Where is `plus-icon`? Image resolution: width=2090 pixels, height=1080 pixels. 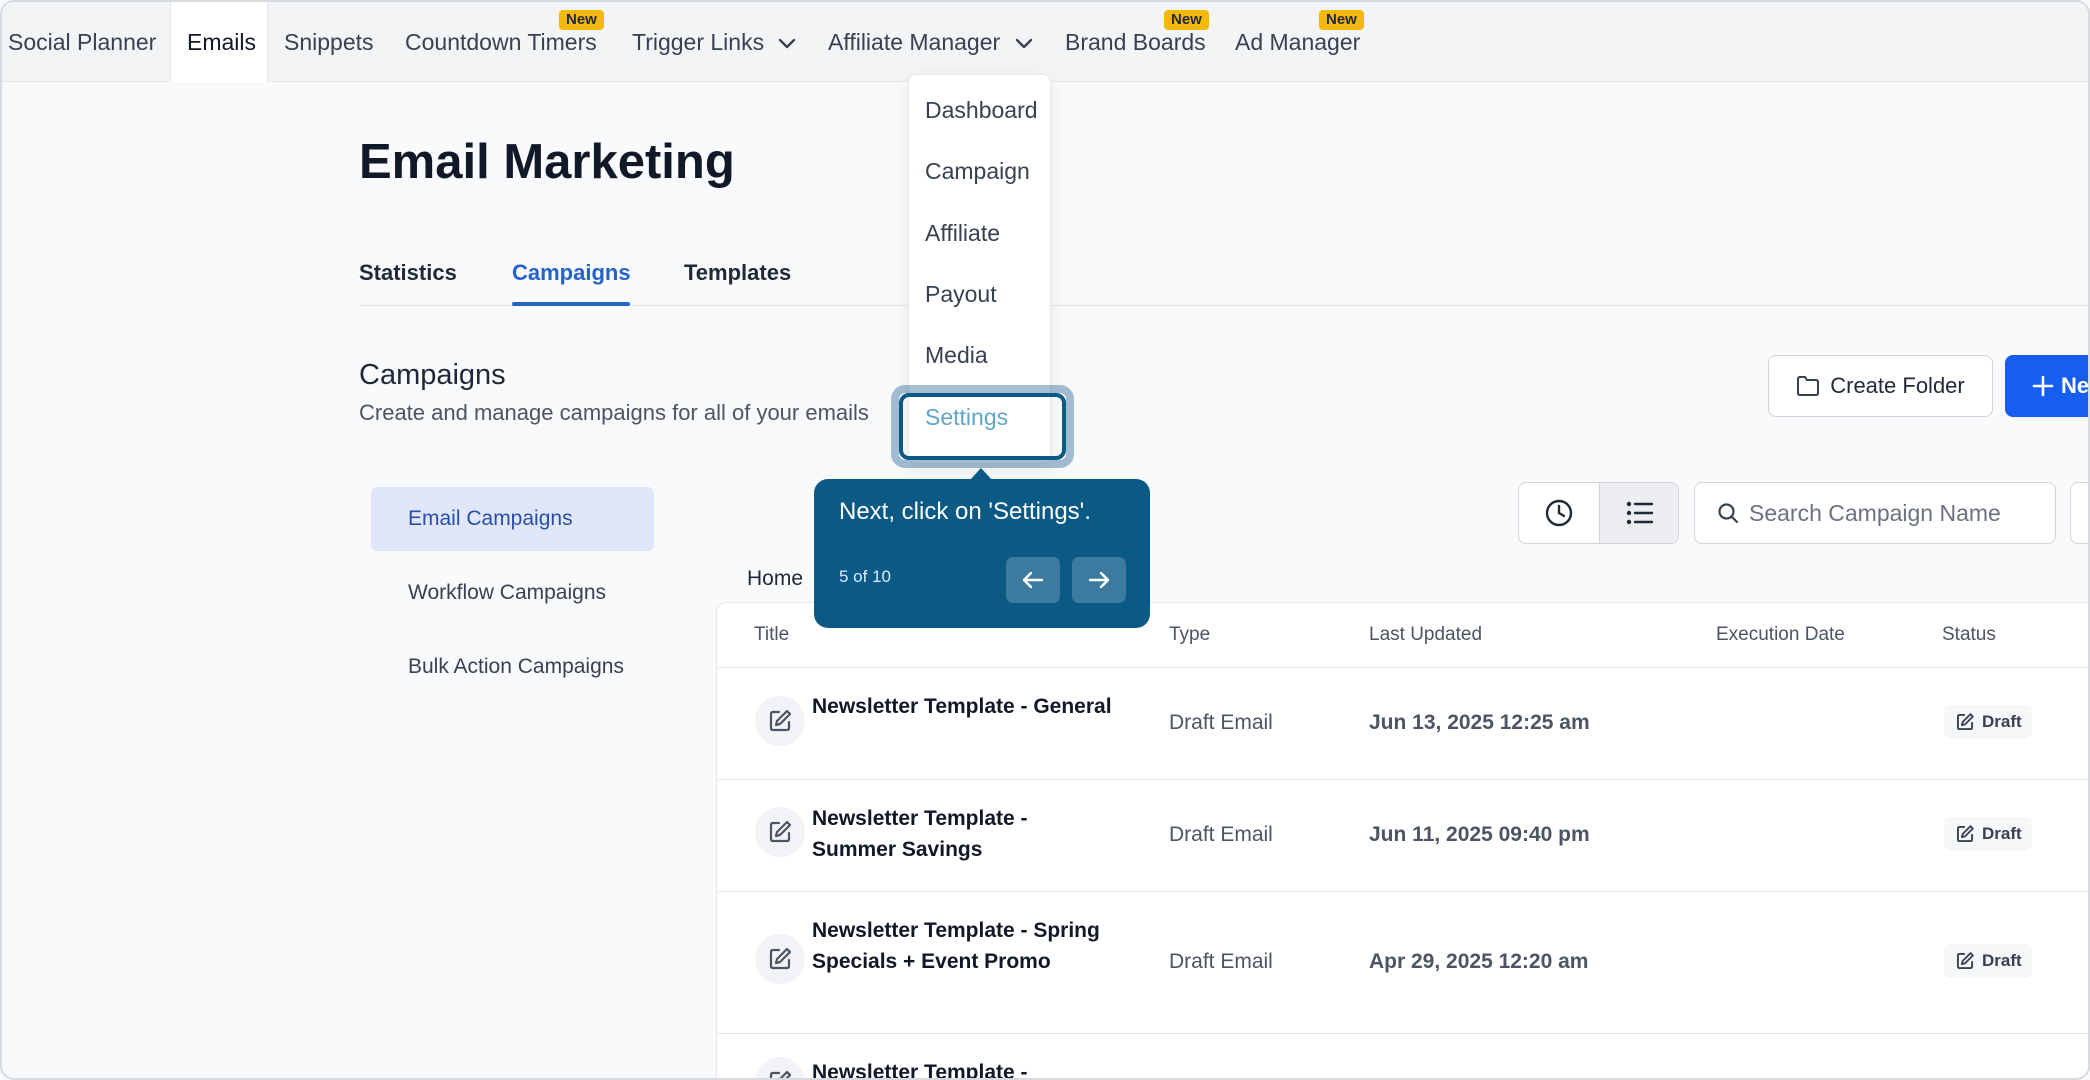
plus-icon is located at coordinates (2043, 386).